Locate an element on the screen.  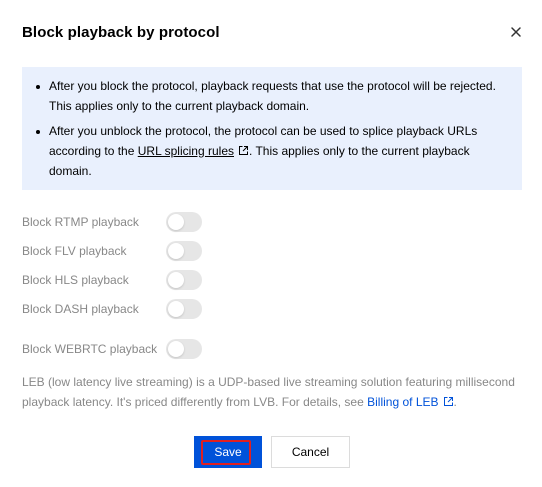
rtmp-row: Block RTMP playback is located at coordinates (122, 223).